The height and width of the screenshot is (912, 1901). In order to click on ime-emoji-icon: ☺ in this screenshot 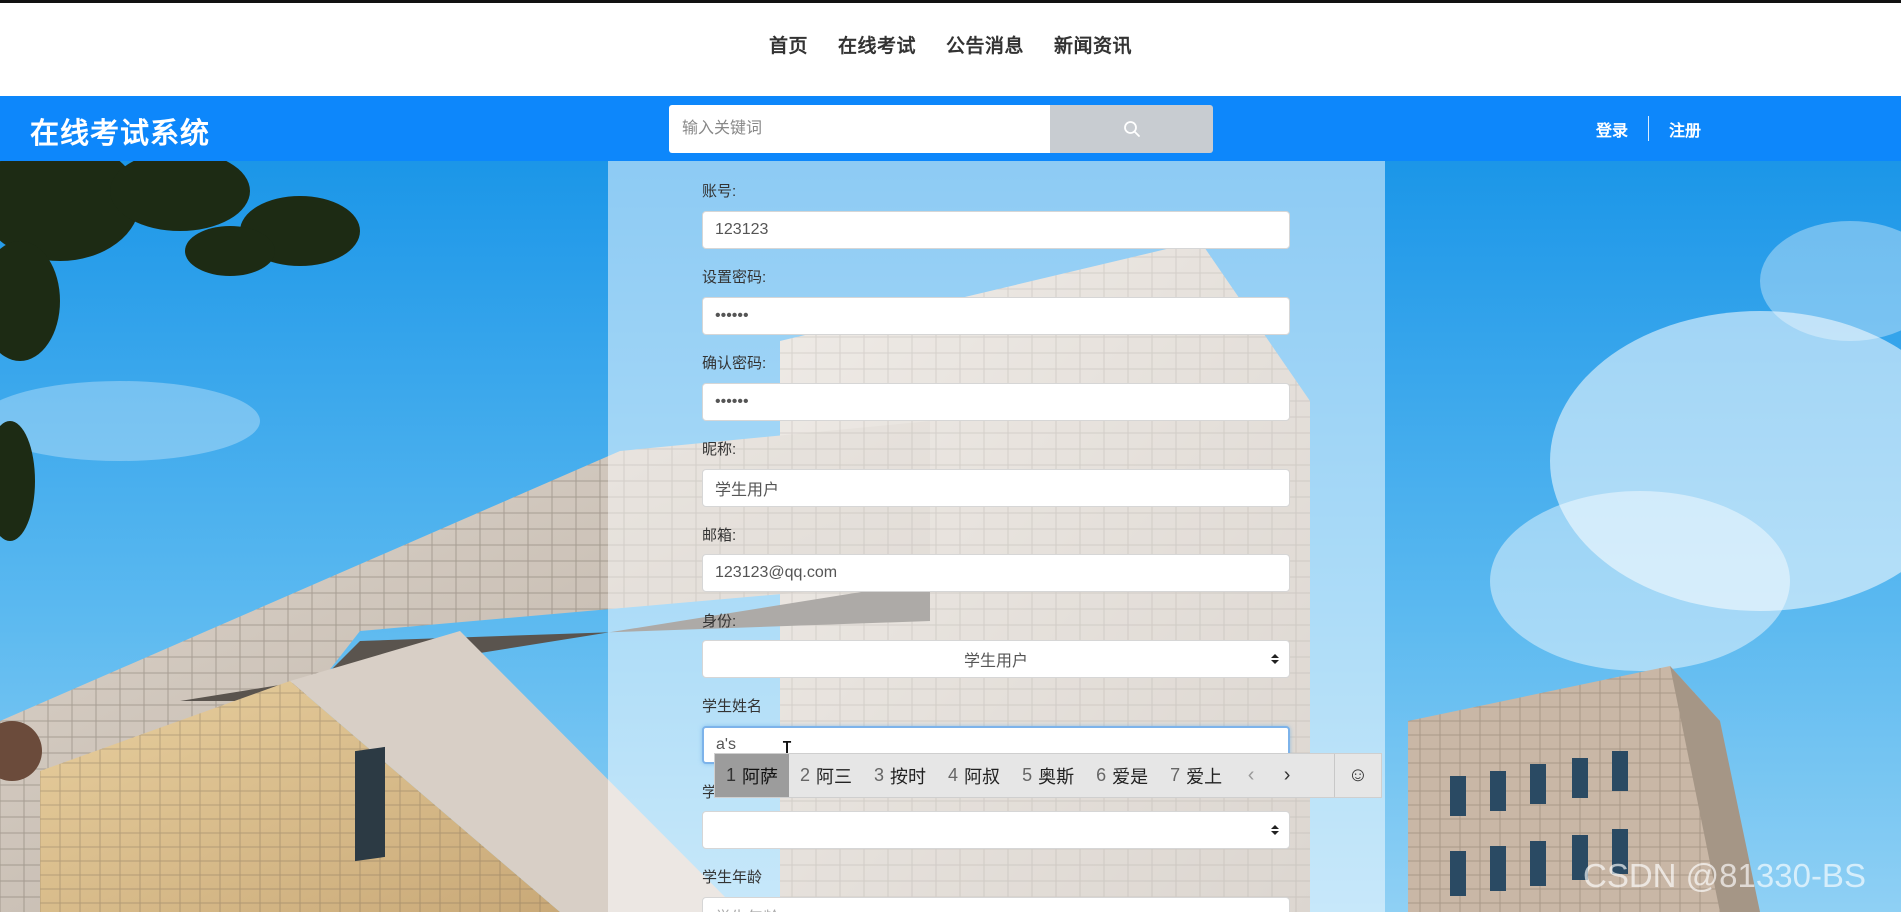, I will do `click(1357, 775)`.